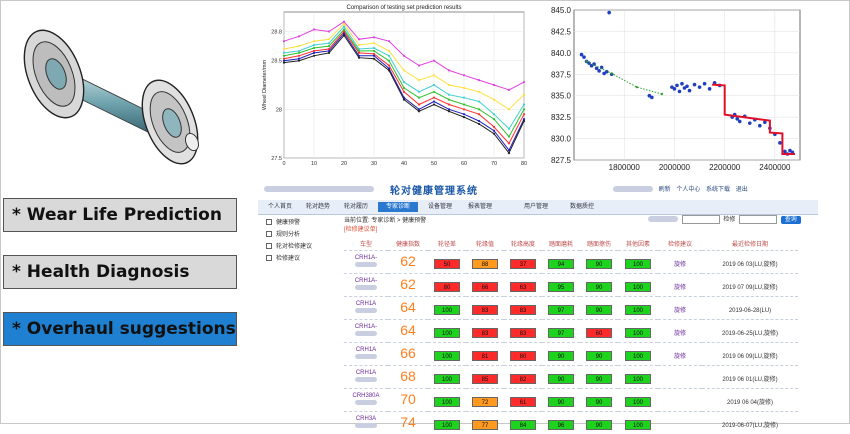  Describe the element at coordinates (494, 164) in the screenshot. I see `x-tick-label: 70` at that location.